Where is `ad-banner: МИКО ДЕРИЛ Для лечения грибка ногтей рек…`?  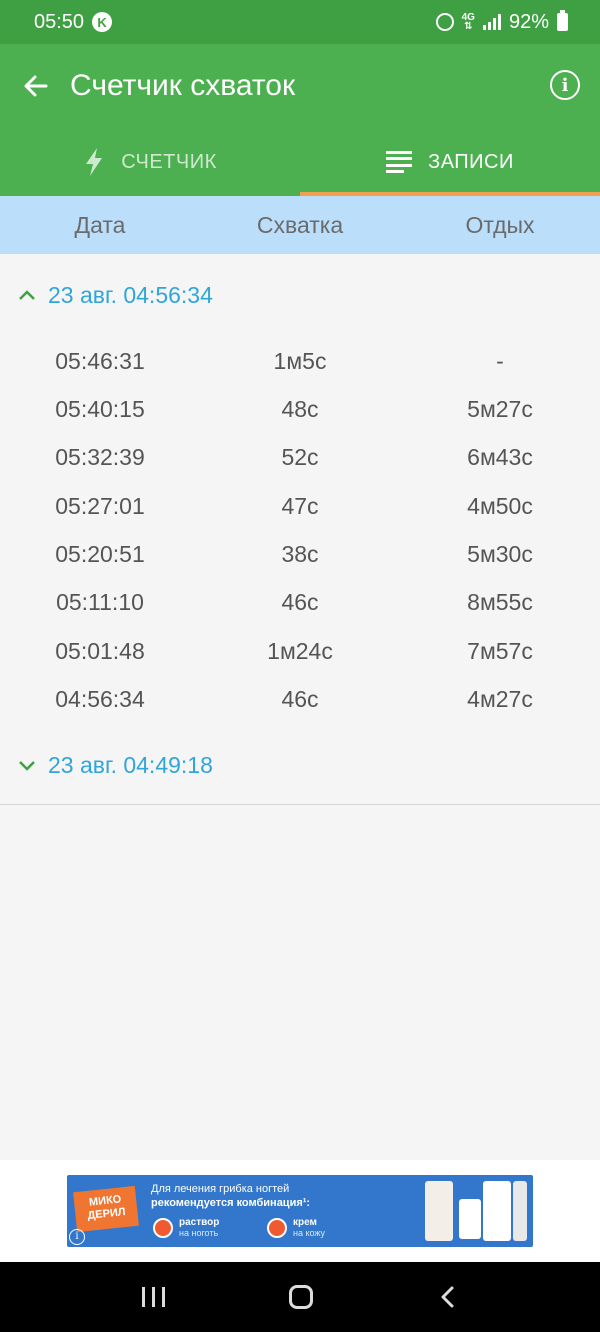
ad-banner: МИКО ДЕРИЛ Для лечения грибка ногтей рек… is located at coordinates (300, 1211).